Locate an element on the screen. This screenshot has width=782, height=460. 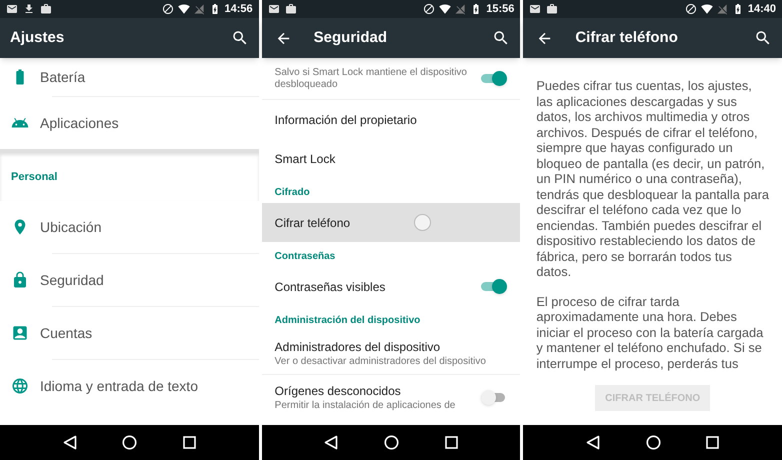
settings-label: Batería is located at coordinates (63, 77).